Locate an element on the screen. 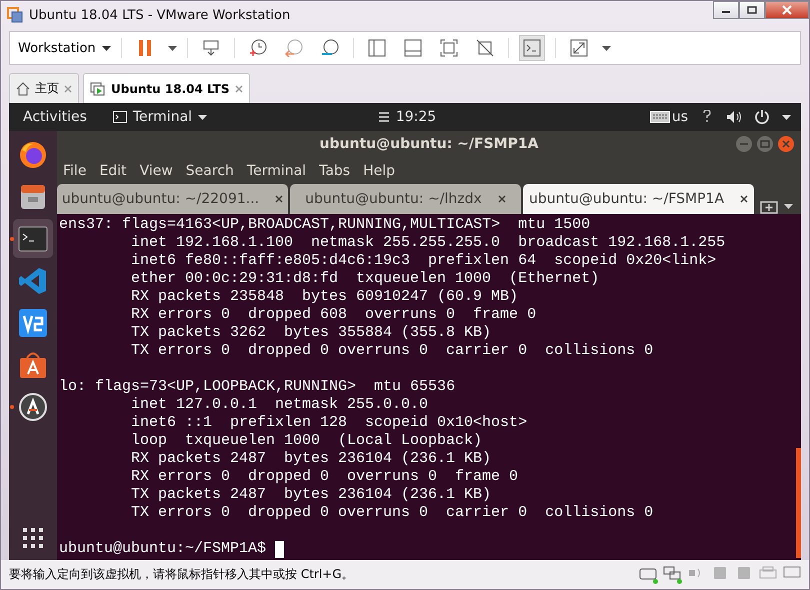 The height and width of the screenshot is (590, 810). dock-item is located at coordinates (33, 238).